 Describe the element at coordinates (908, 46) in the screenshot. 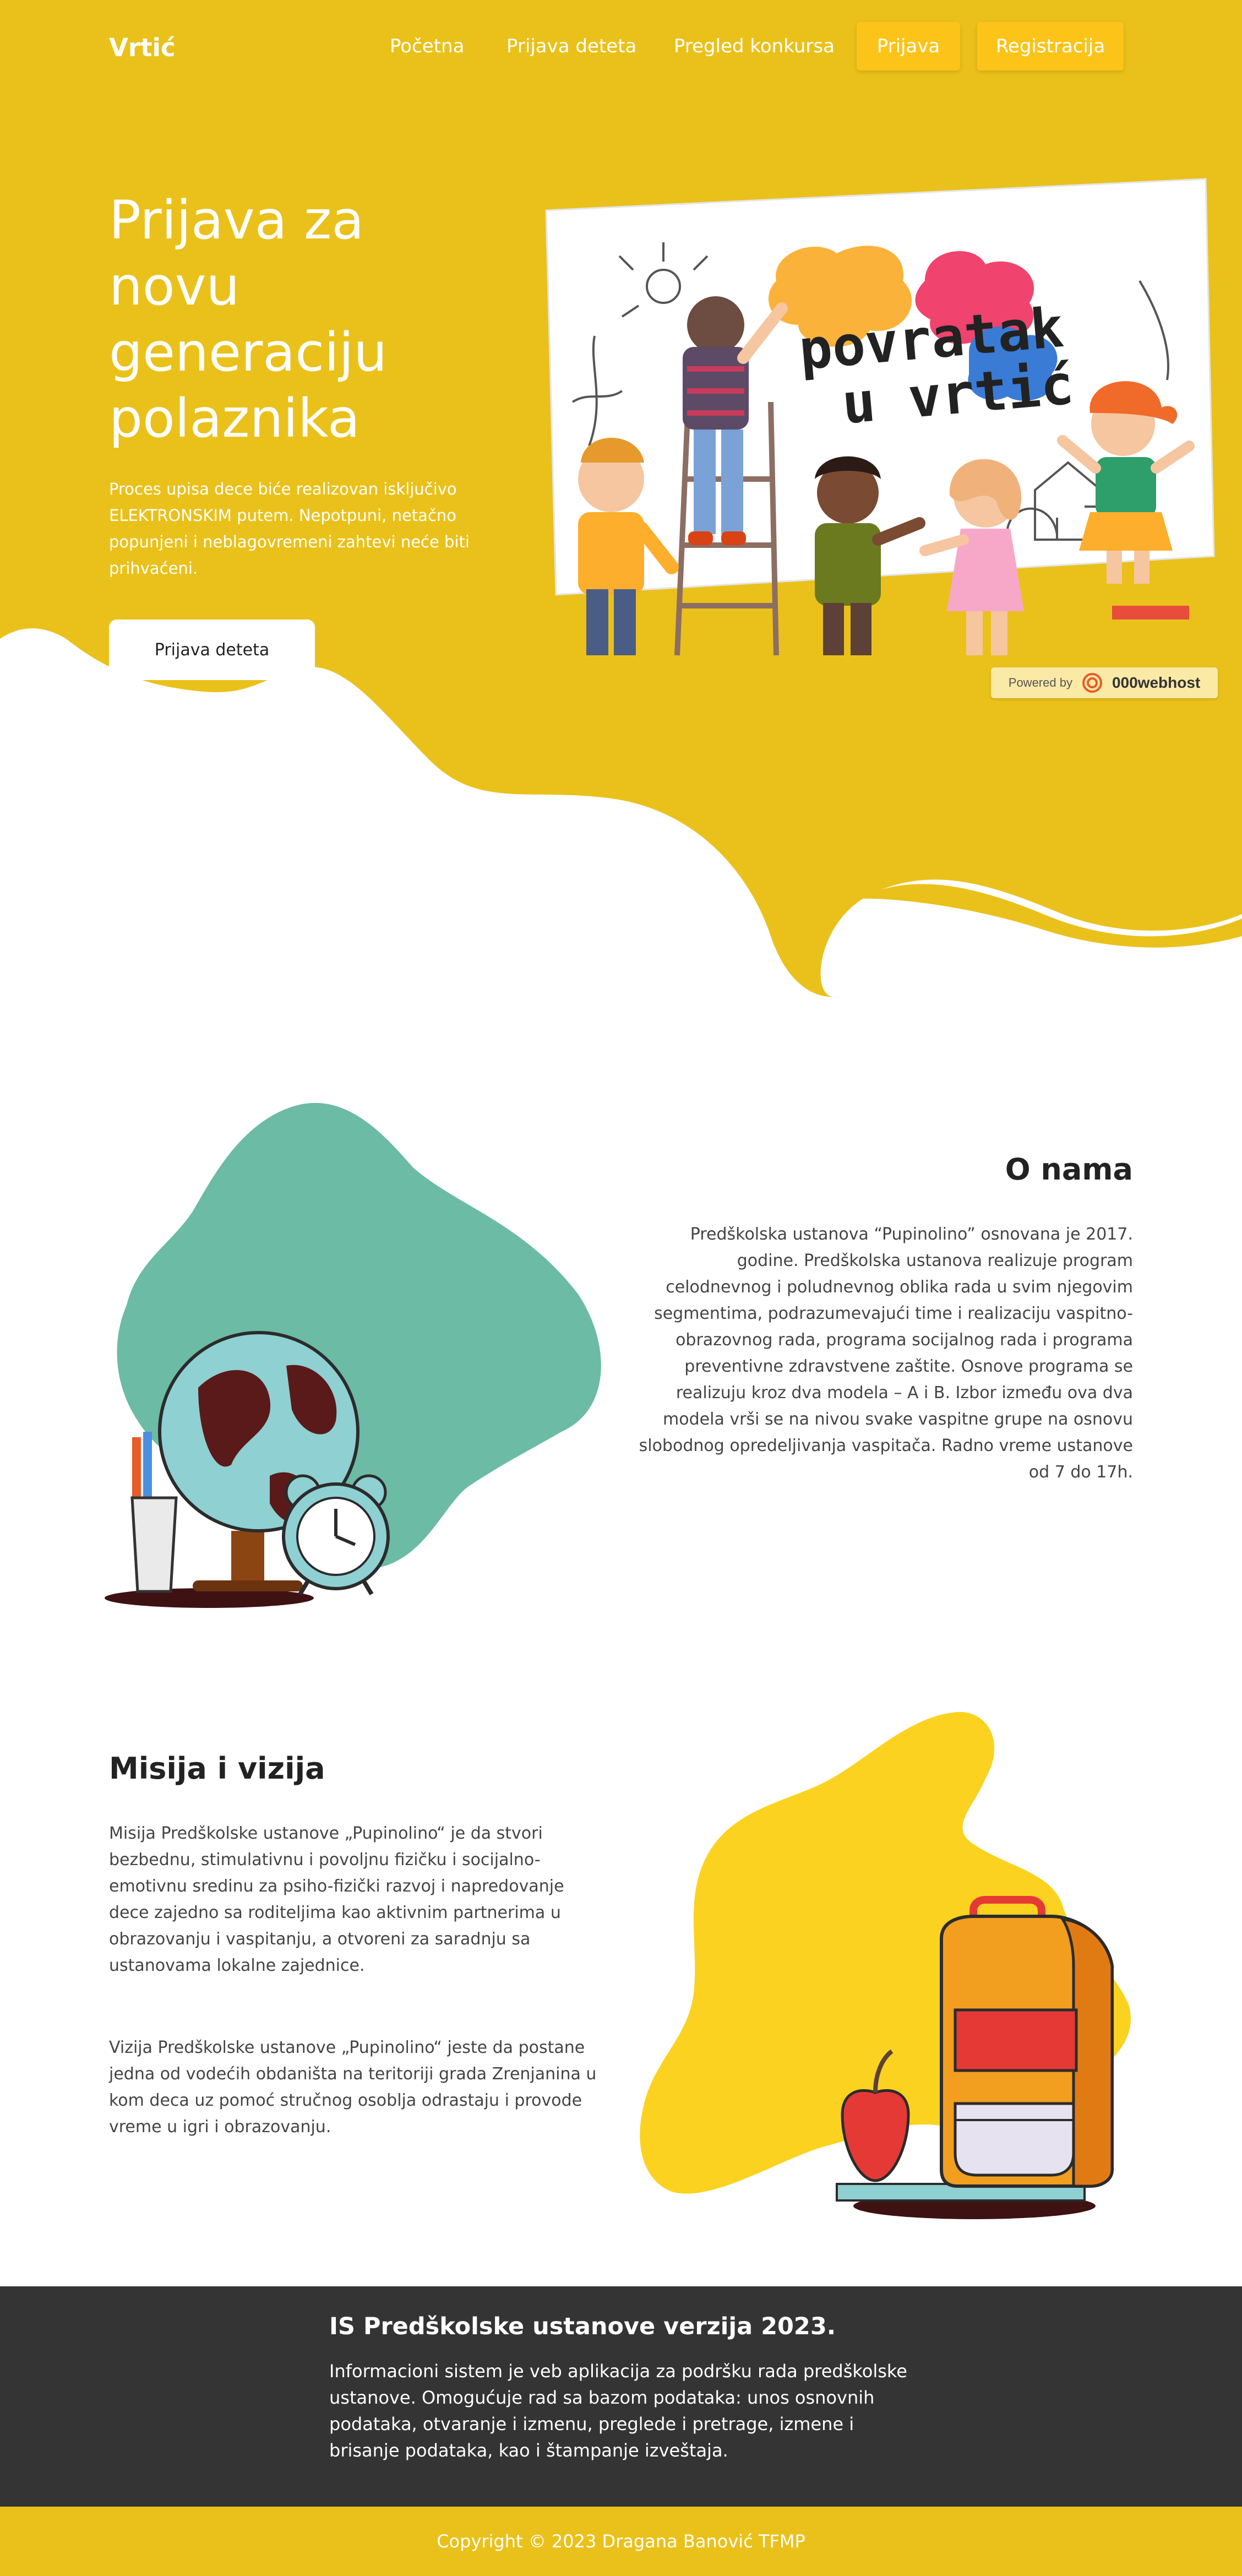

I see `login-button: Prijava` at that location.